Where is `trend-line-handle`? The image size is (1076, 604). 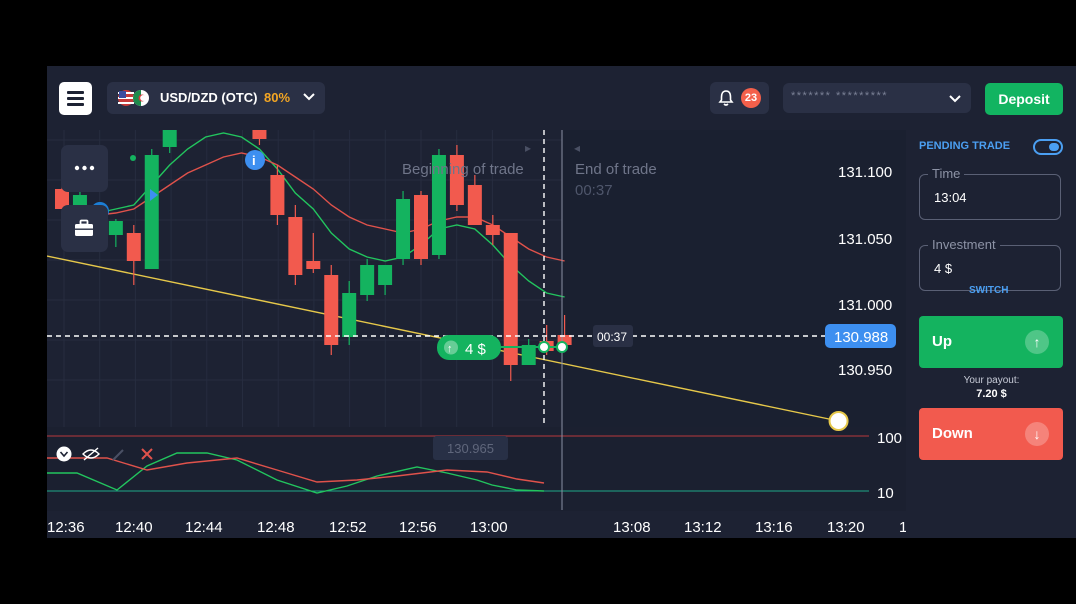
trend-line-handle is located at coordinates (838, 421).